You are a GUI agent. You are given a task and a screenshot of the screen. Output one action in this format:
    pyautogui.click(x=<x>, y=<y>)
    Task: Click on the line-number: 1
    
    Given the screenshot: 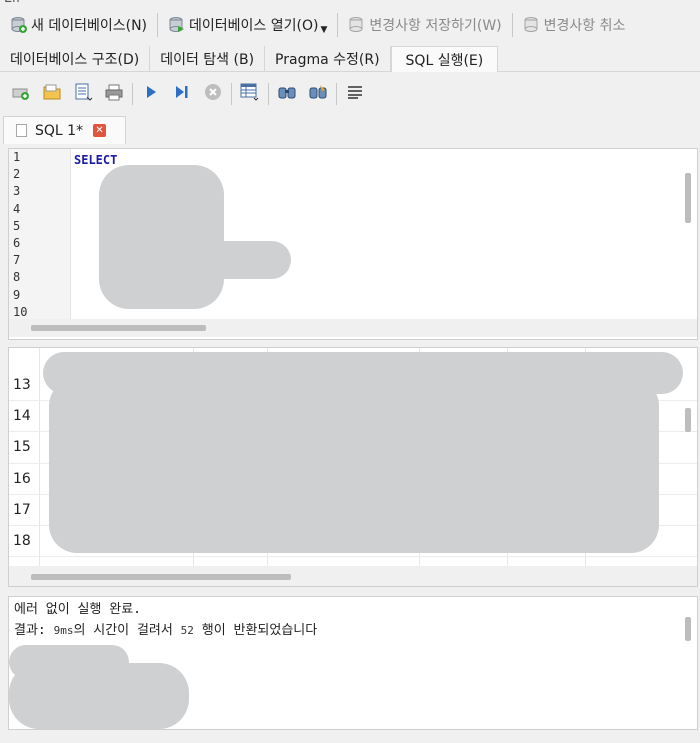 What is the action you would take?
    pyautogui.click(x=17, y=157)
    